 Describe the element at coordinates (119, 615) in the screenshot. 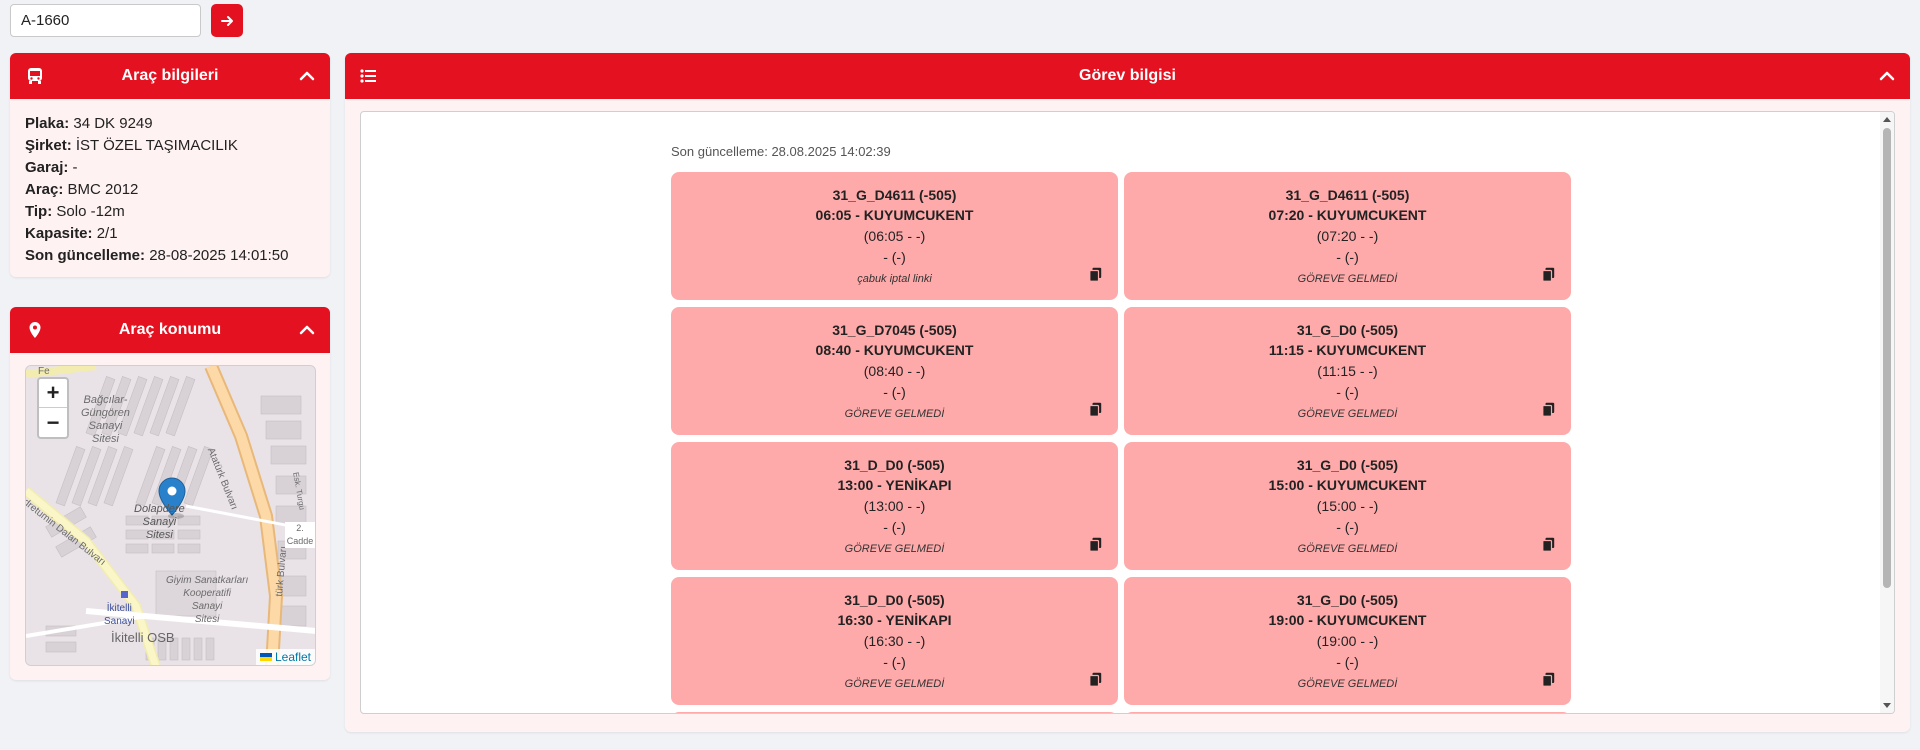

I see `map-label-ikitelli-sanayi: İkitelli Sanayi` at that location.